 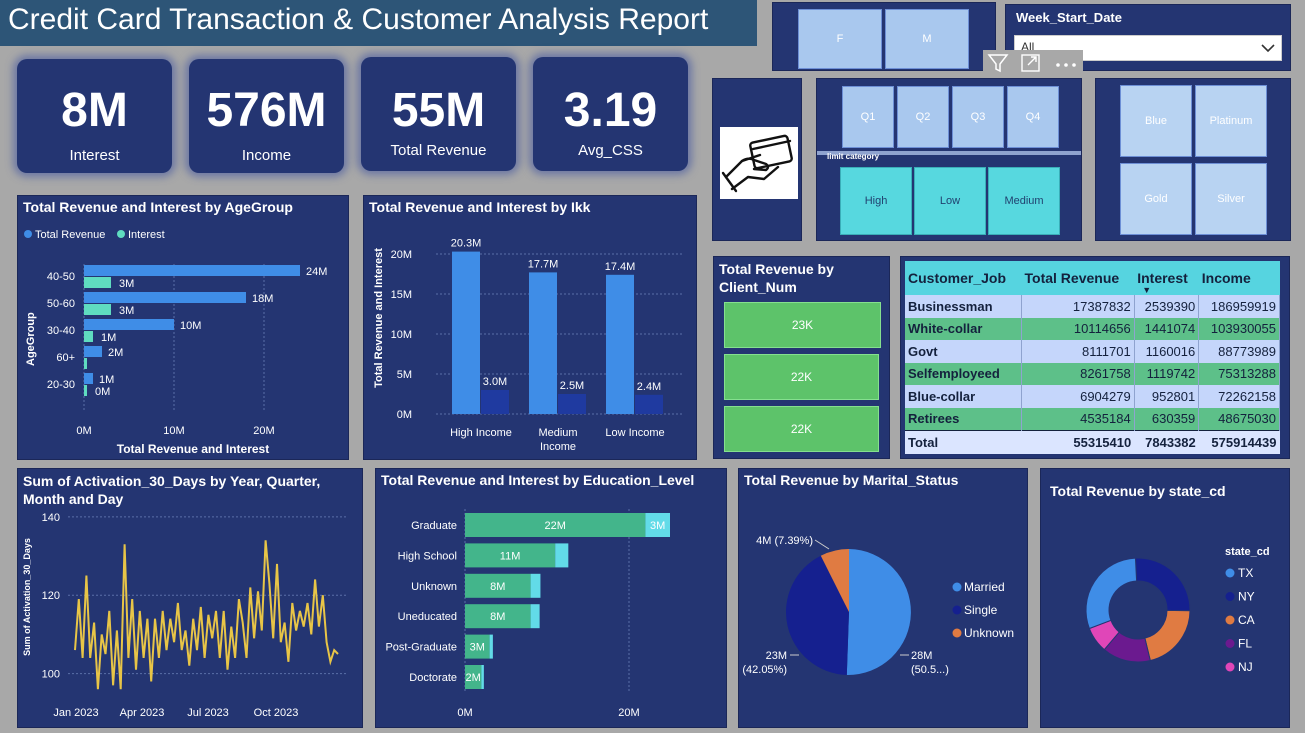 What do you see at coordinates (963, 306) in the screenshot?
I see `table-cell-job: Businessman` at bounding box center [963, 306].